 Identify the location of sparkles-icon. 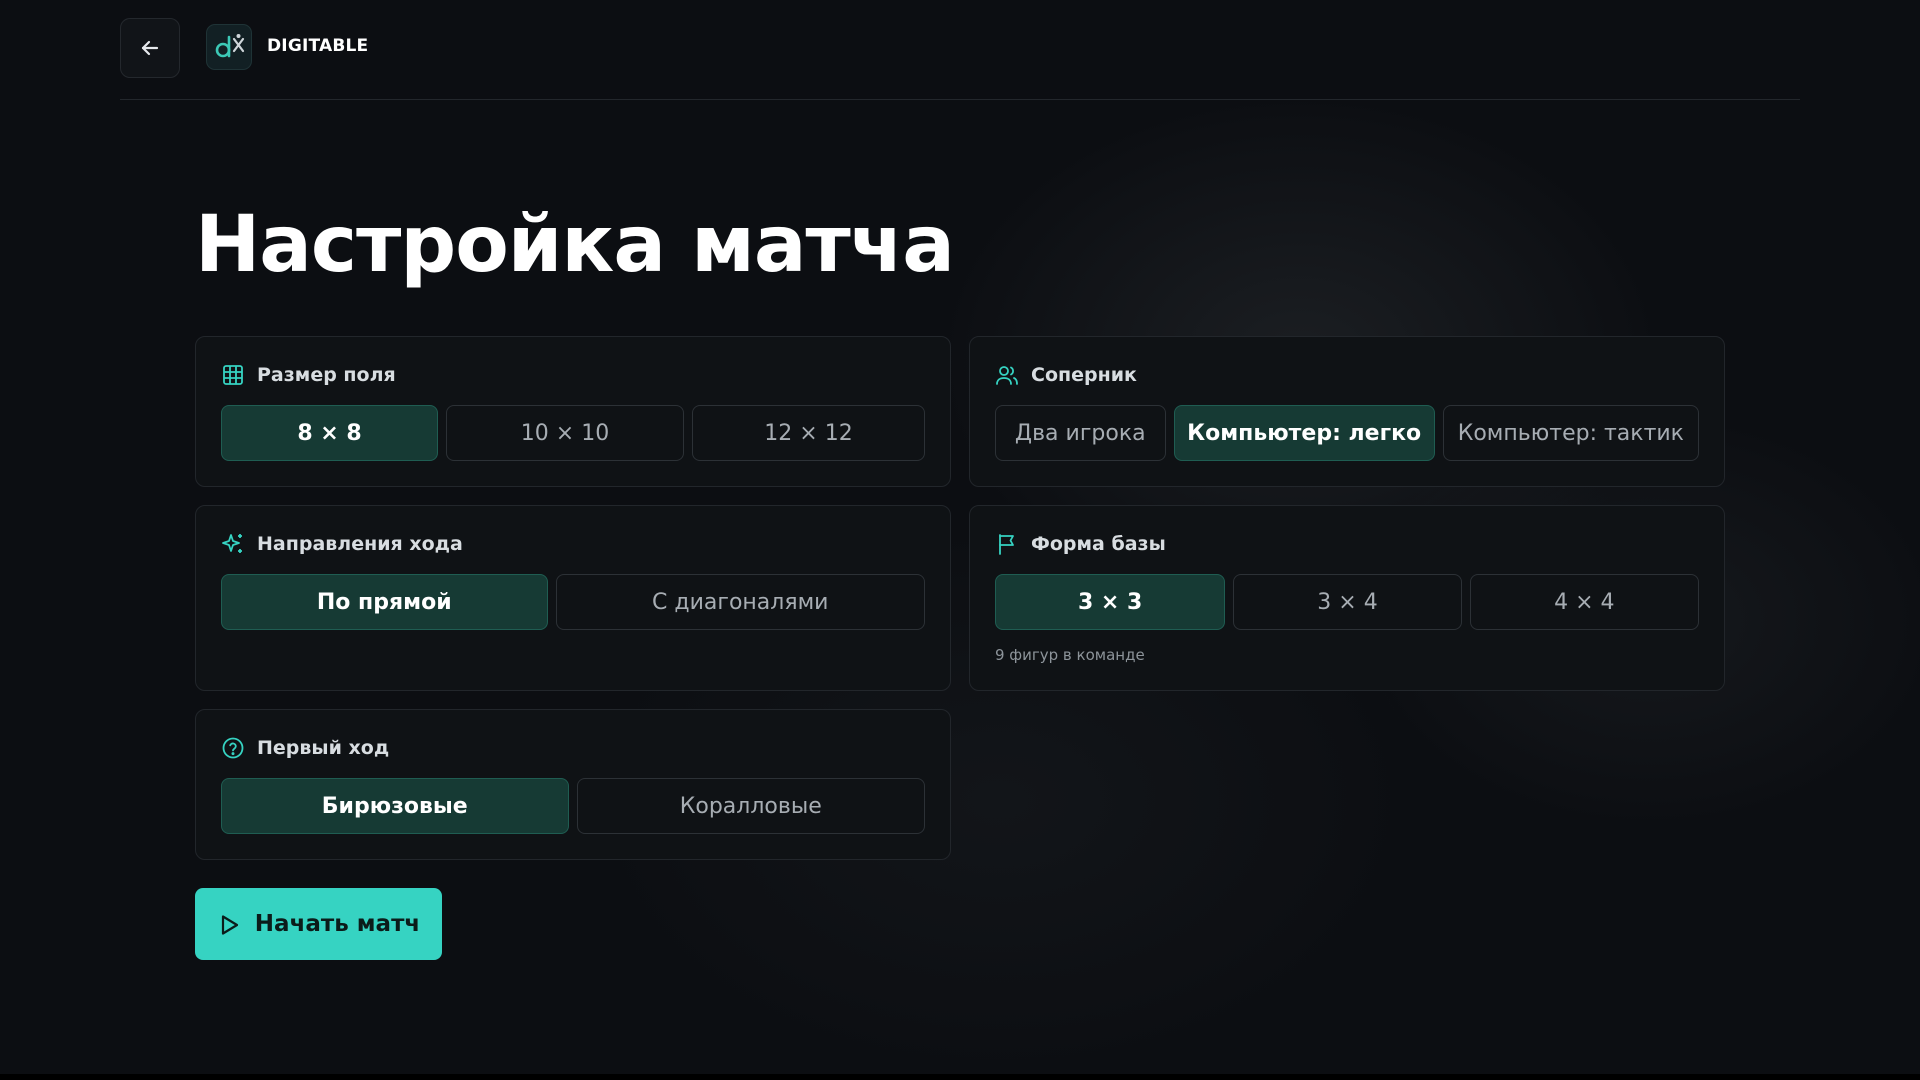
(233, 544).